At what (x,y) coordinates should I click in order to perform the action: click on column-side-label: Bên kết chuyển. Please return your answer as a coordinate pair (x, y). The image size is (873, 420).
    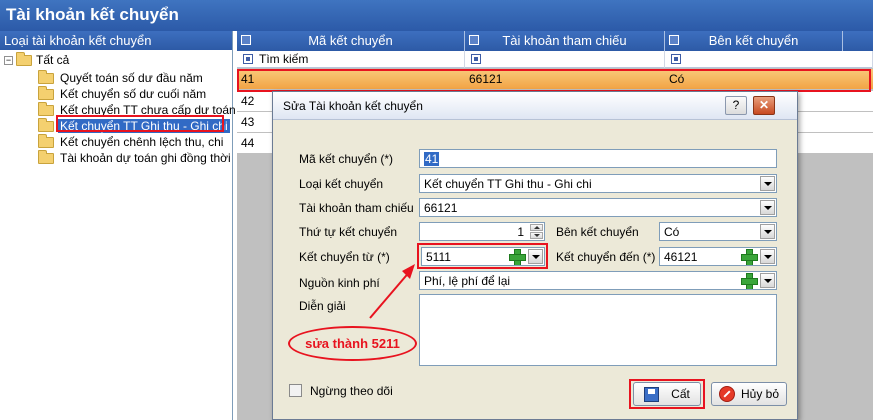
    Looking at the image, I should click on (753, 40).